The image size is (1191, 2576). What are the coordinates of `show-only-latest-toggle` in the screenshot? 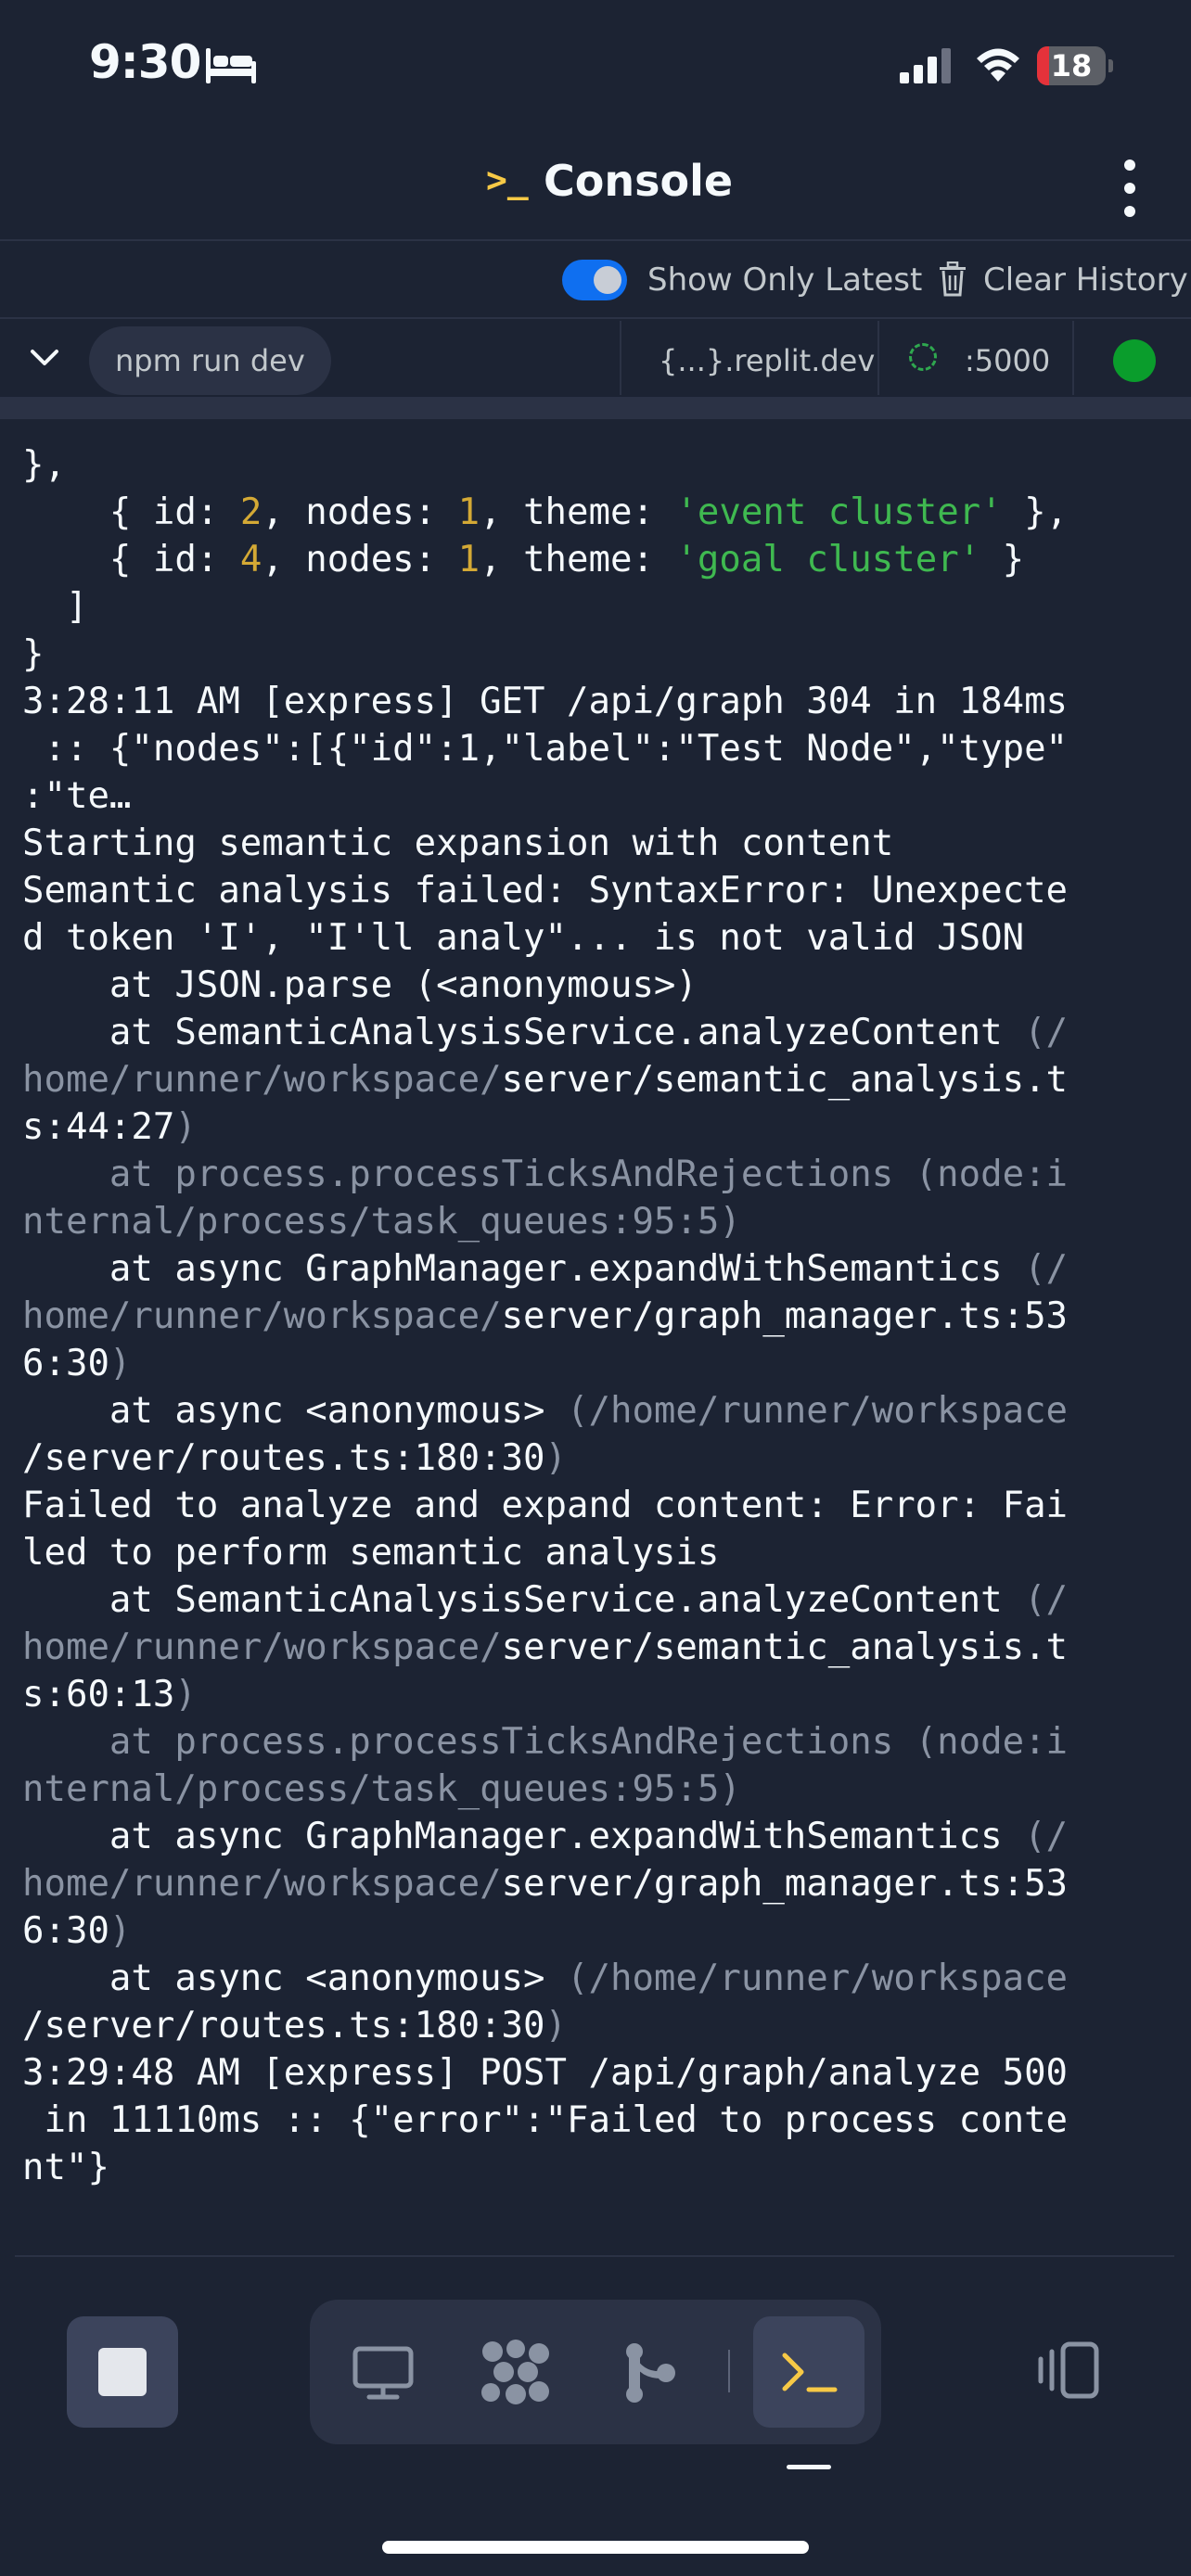 It's located at (594, 280).